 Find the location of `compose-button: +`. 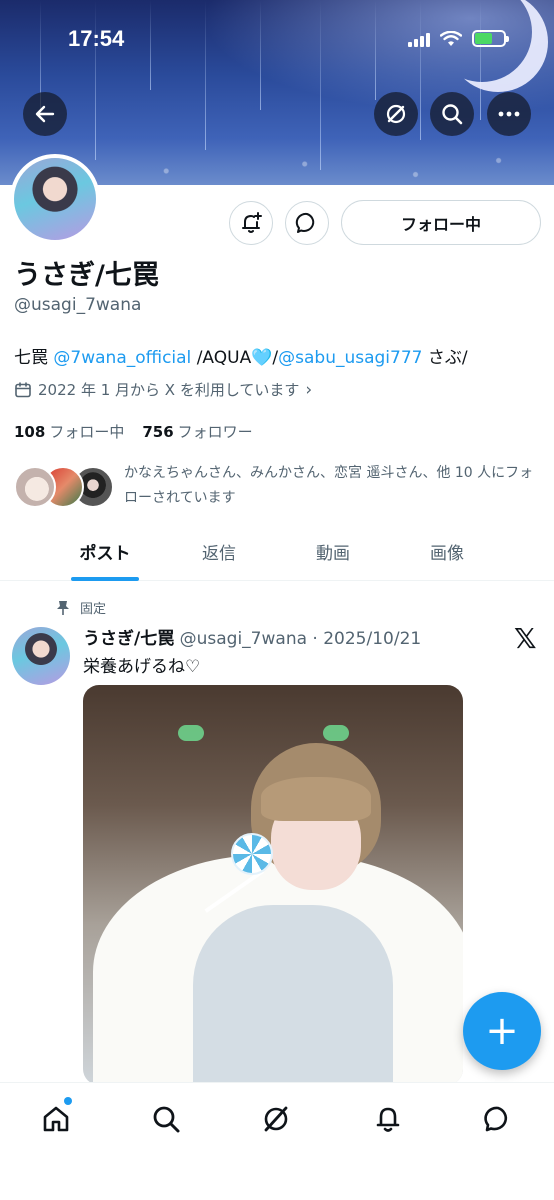

compose-button: + is located at coordinates (502, 1031).